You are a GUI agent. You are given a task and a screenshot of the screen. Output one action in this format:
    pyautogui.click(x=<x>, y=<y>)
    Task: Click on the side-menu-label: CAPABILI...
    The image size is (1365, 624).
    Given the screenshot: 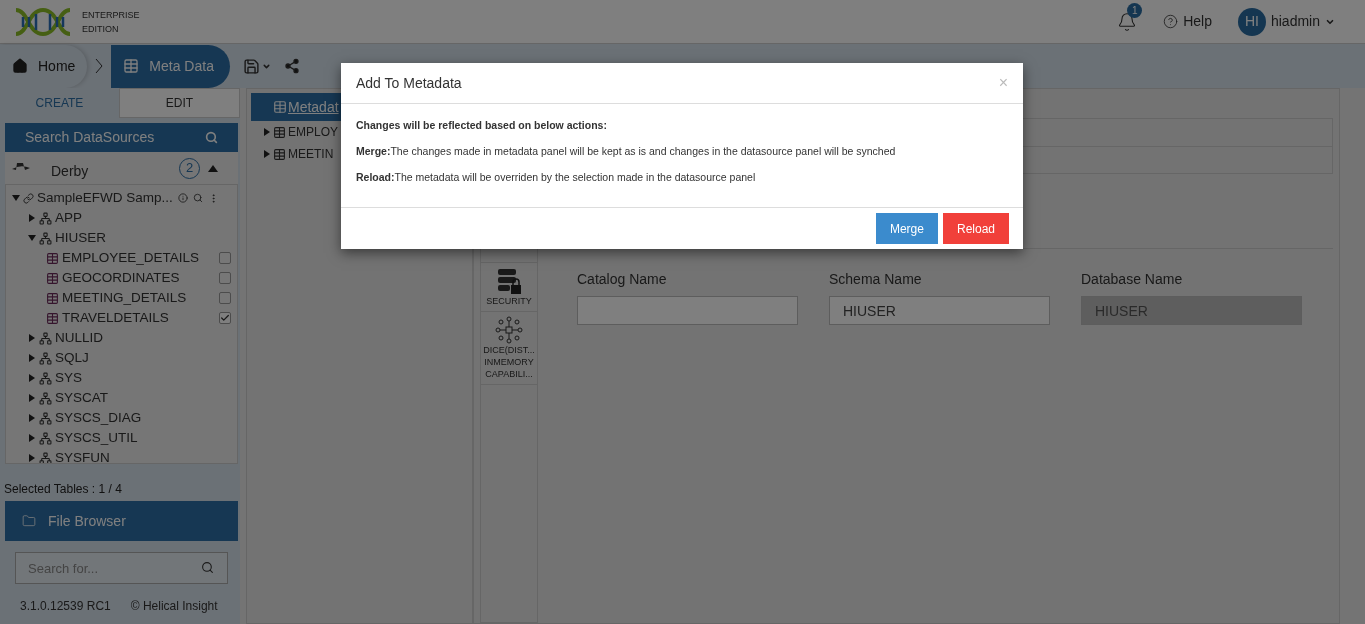 What is the action you would take?
    pyautogui.click(x=509, y=374)
    